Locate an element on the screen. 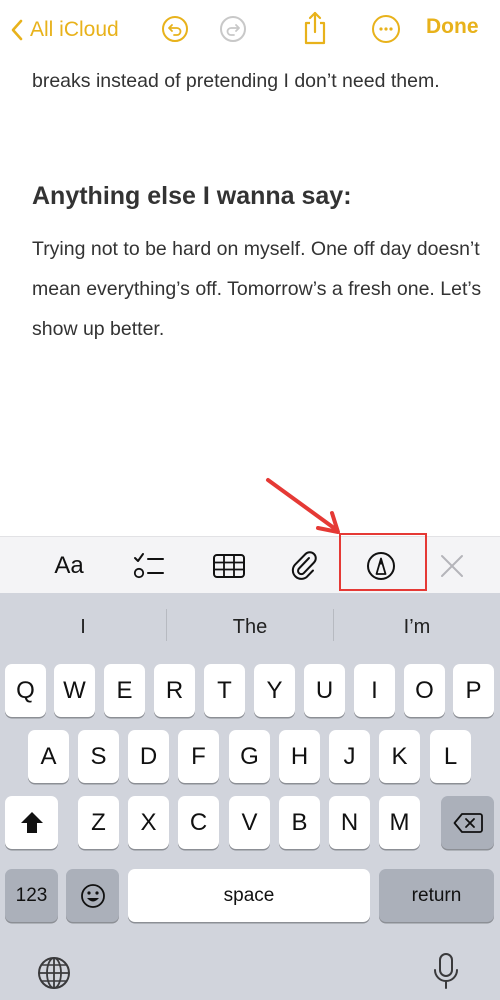 The image size is (500, 1000). backspace-icon is located at coordinates (468, 822).